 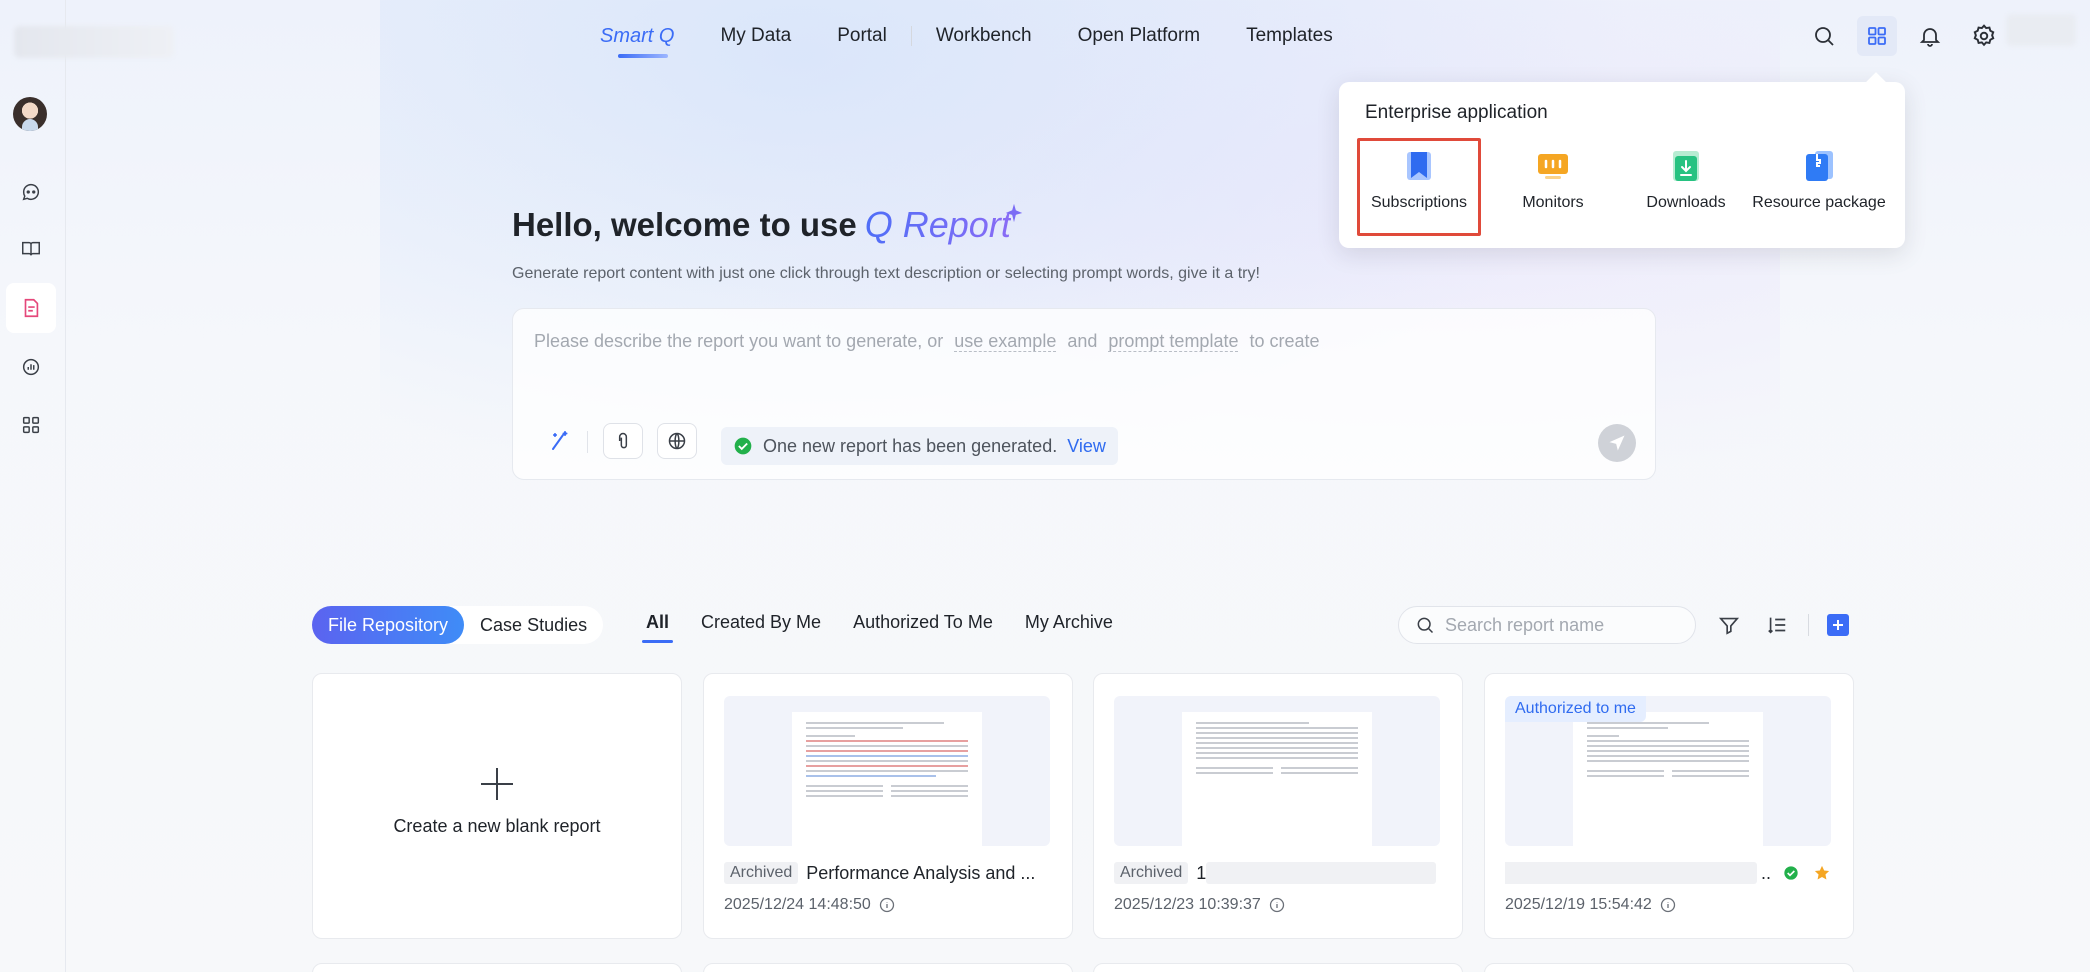 I want to click on nav-item-my-data: My Data, so click(x=755, y=36).